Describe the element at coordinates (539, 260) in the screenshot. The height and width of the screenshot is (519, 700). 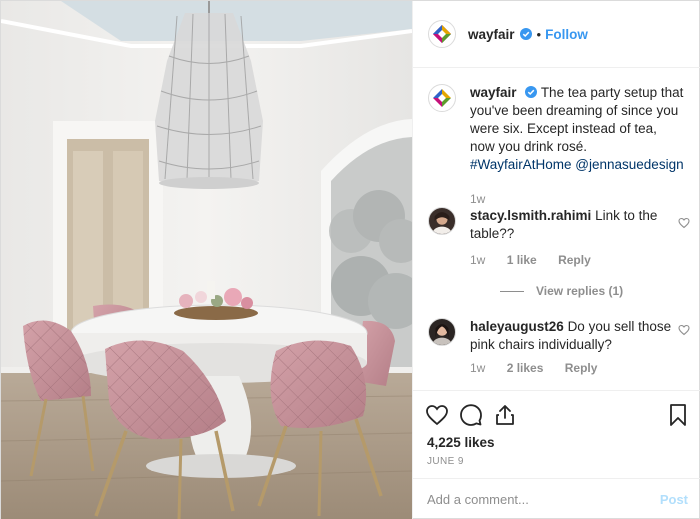
I see `comment-meta: 1w 1 like Reply` at that location.